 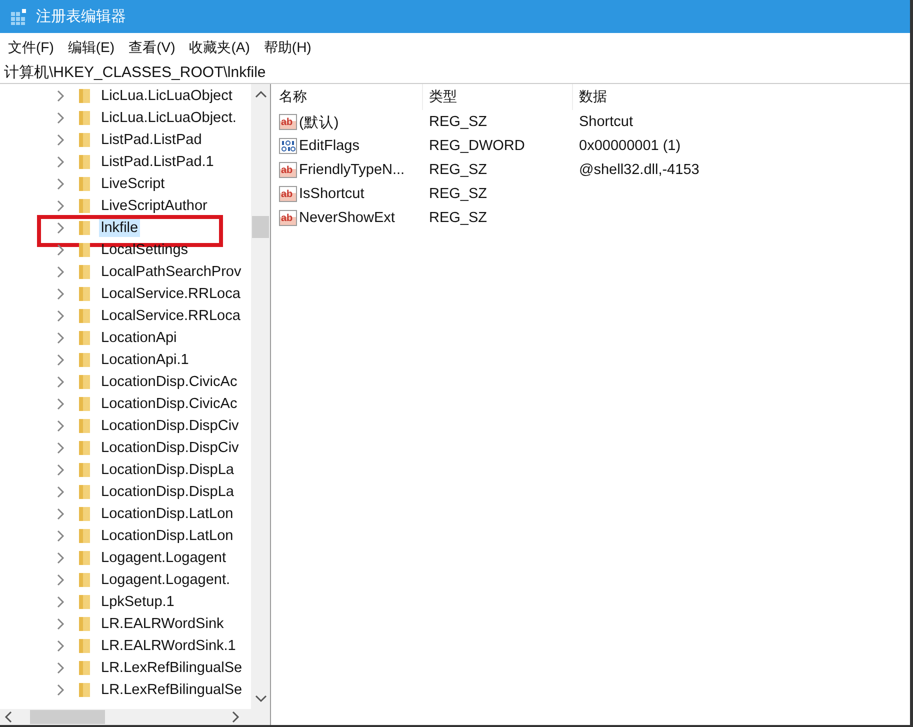 What do you see at coordinates (165, 580) in the screenshot?
I see `tree-item: Logagent.Logagent.` at bounding box center [165, 580].